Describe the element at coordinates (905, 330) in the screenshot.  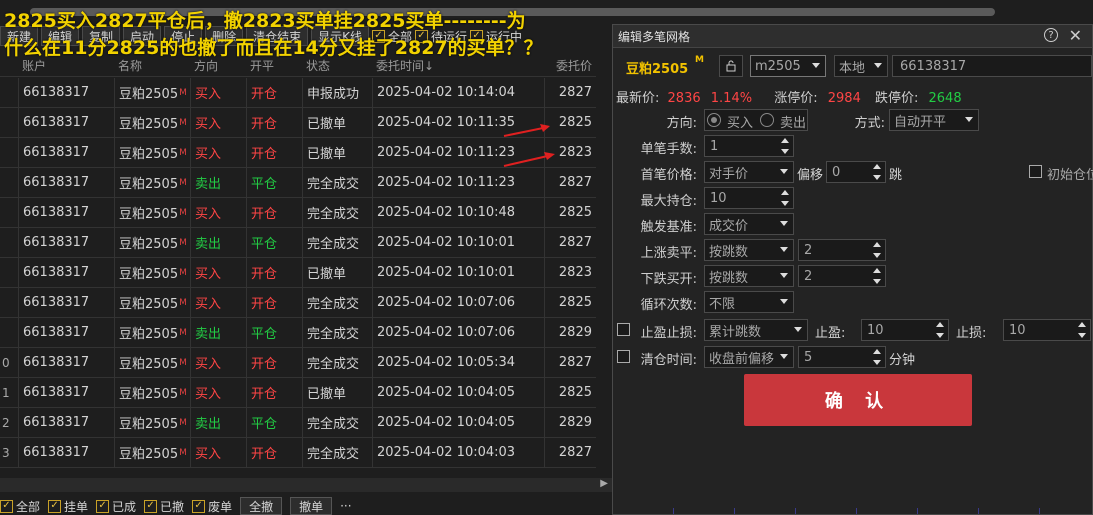
I see `take-profit-stepper: 10` at that location.